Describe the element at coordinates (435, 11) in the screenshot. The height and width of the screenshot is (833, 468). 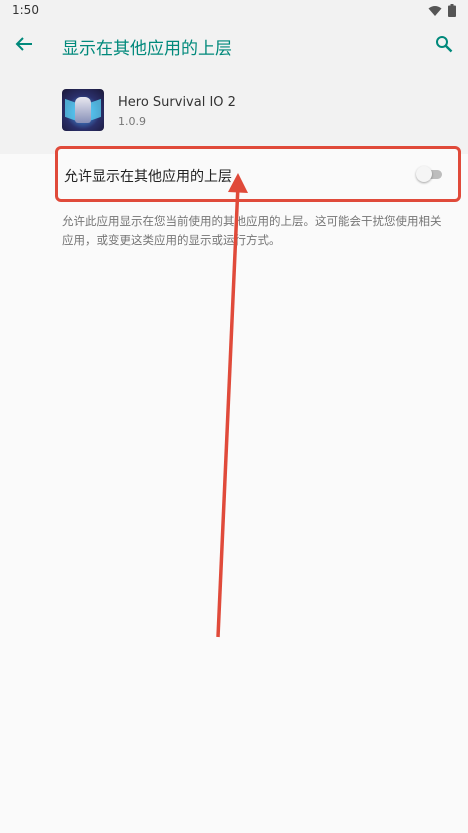
I see `wifi-icon` at that location.